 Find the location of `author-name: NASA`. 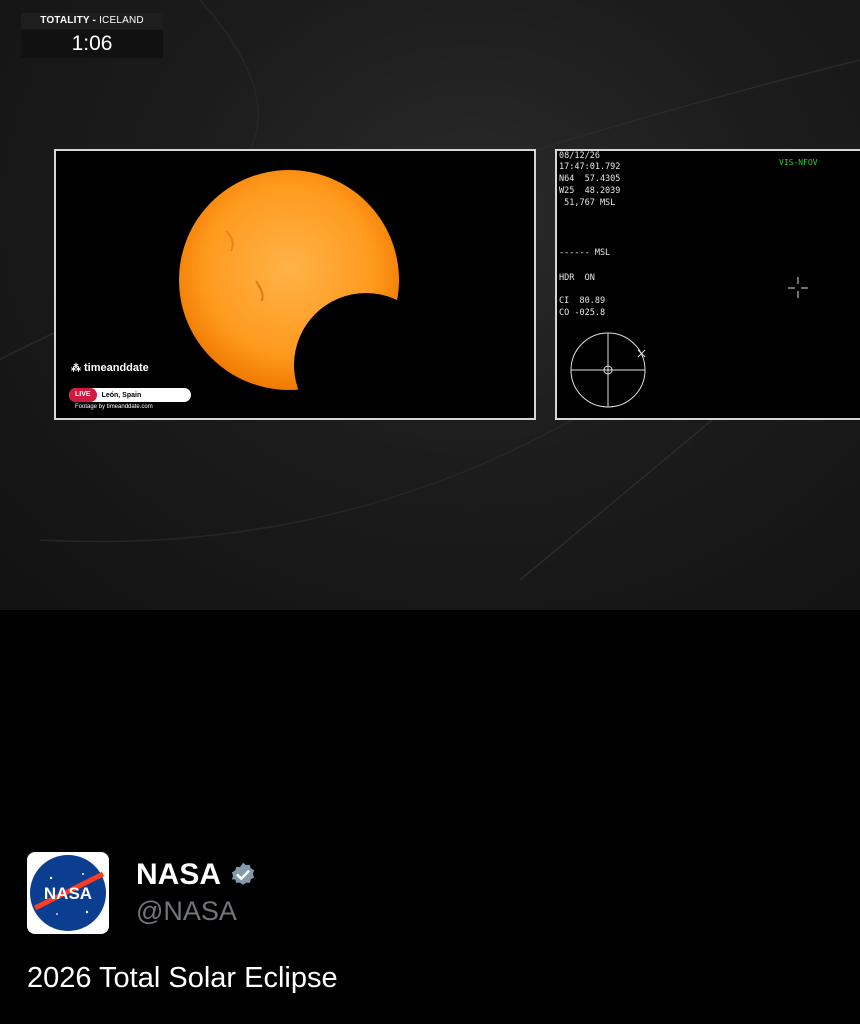

author-name: NASA is located at coordinates (178, 875).